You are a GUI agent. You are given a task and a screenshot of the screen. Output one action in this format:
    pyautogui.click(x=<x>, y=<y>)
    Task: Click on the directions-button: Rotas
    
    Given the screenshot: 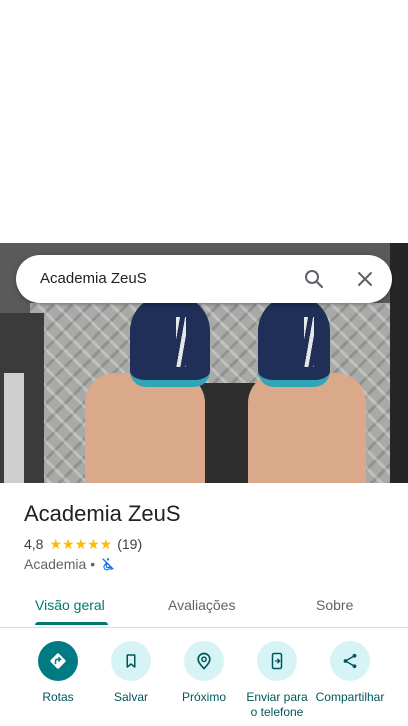 What is the action you would take?
    pyautogui.click(x=58, y=672)
    